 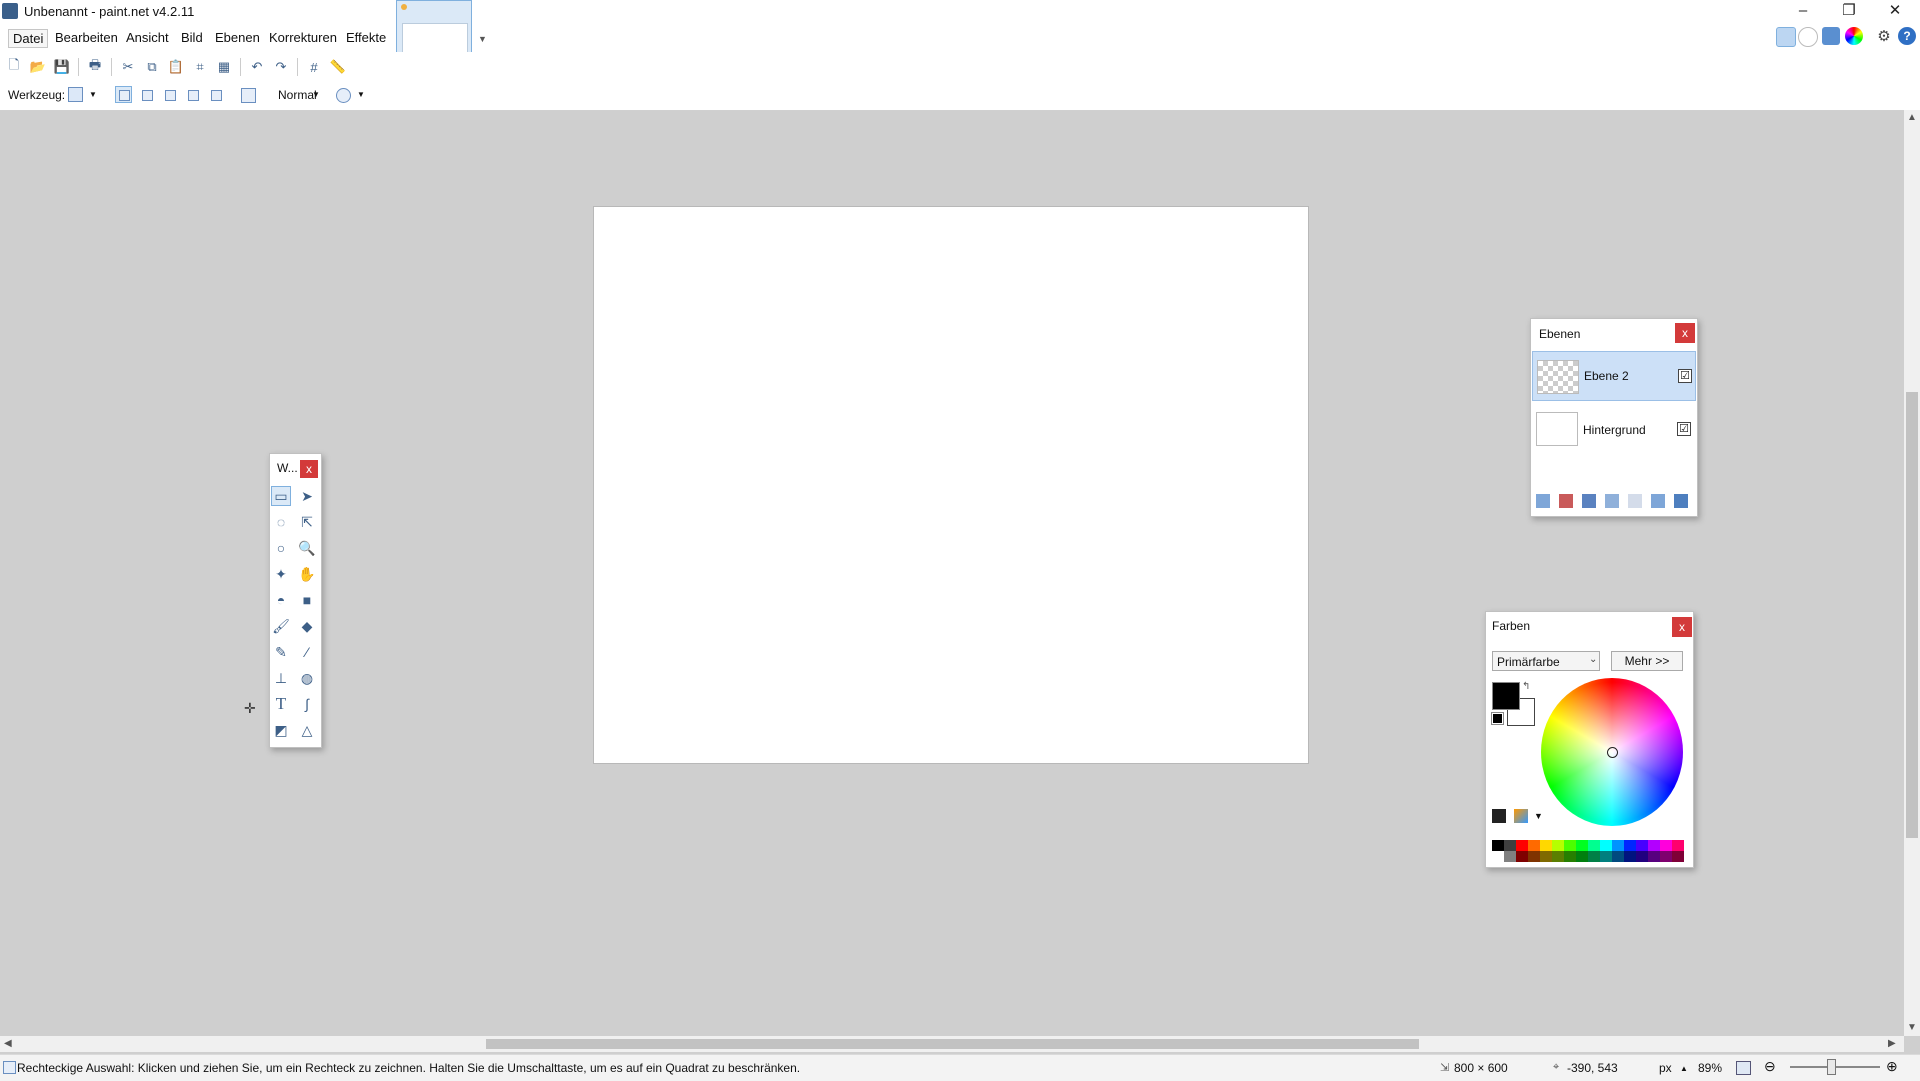 What do you see at coordinates (1803, 12) in the screenshot?
I see `minimize-button: –` at bounding box center [1803, 12].